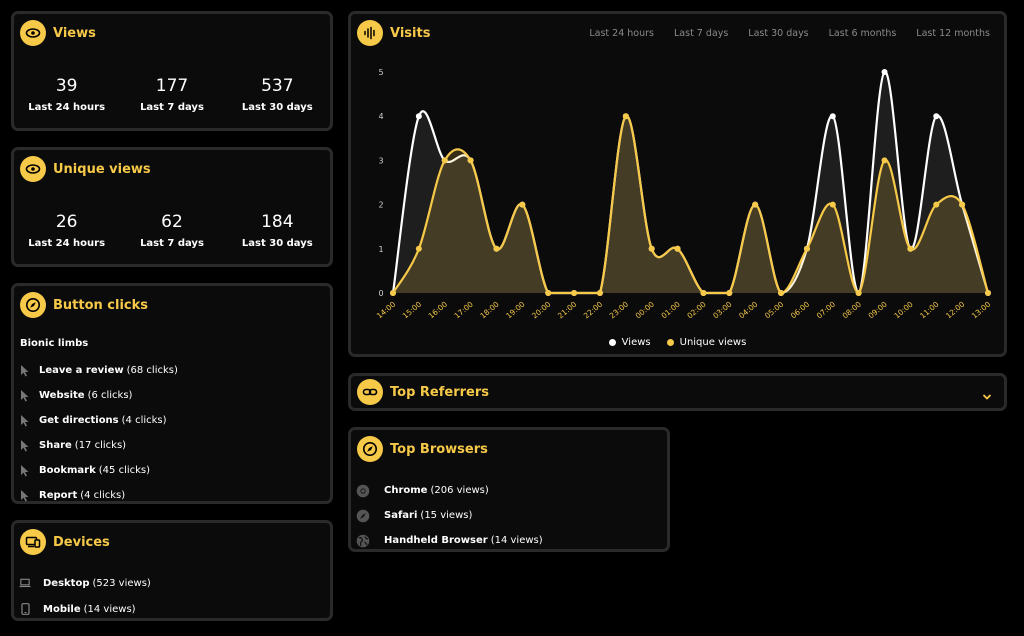 The image size is (1024, 636). I want to click on devices-list: Desktop (523 views) Mobile (14 views), so click(85, 596).